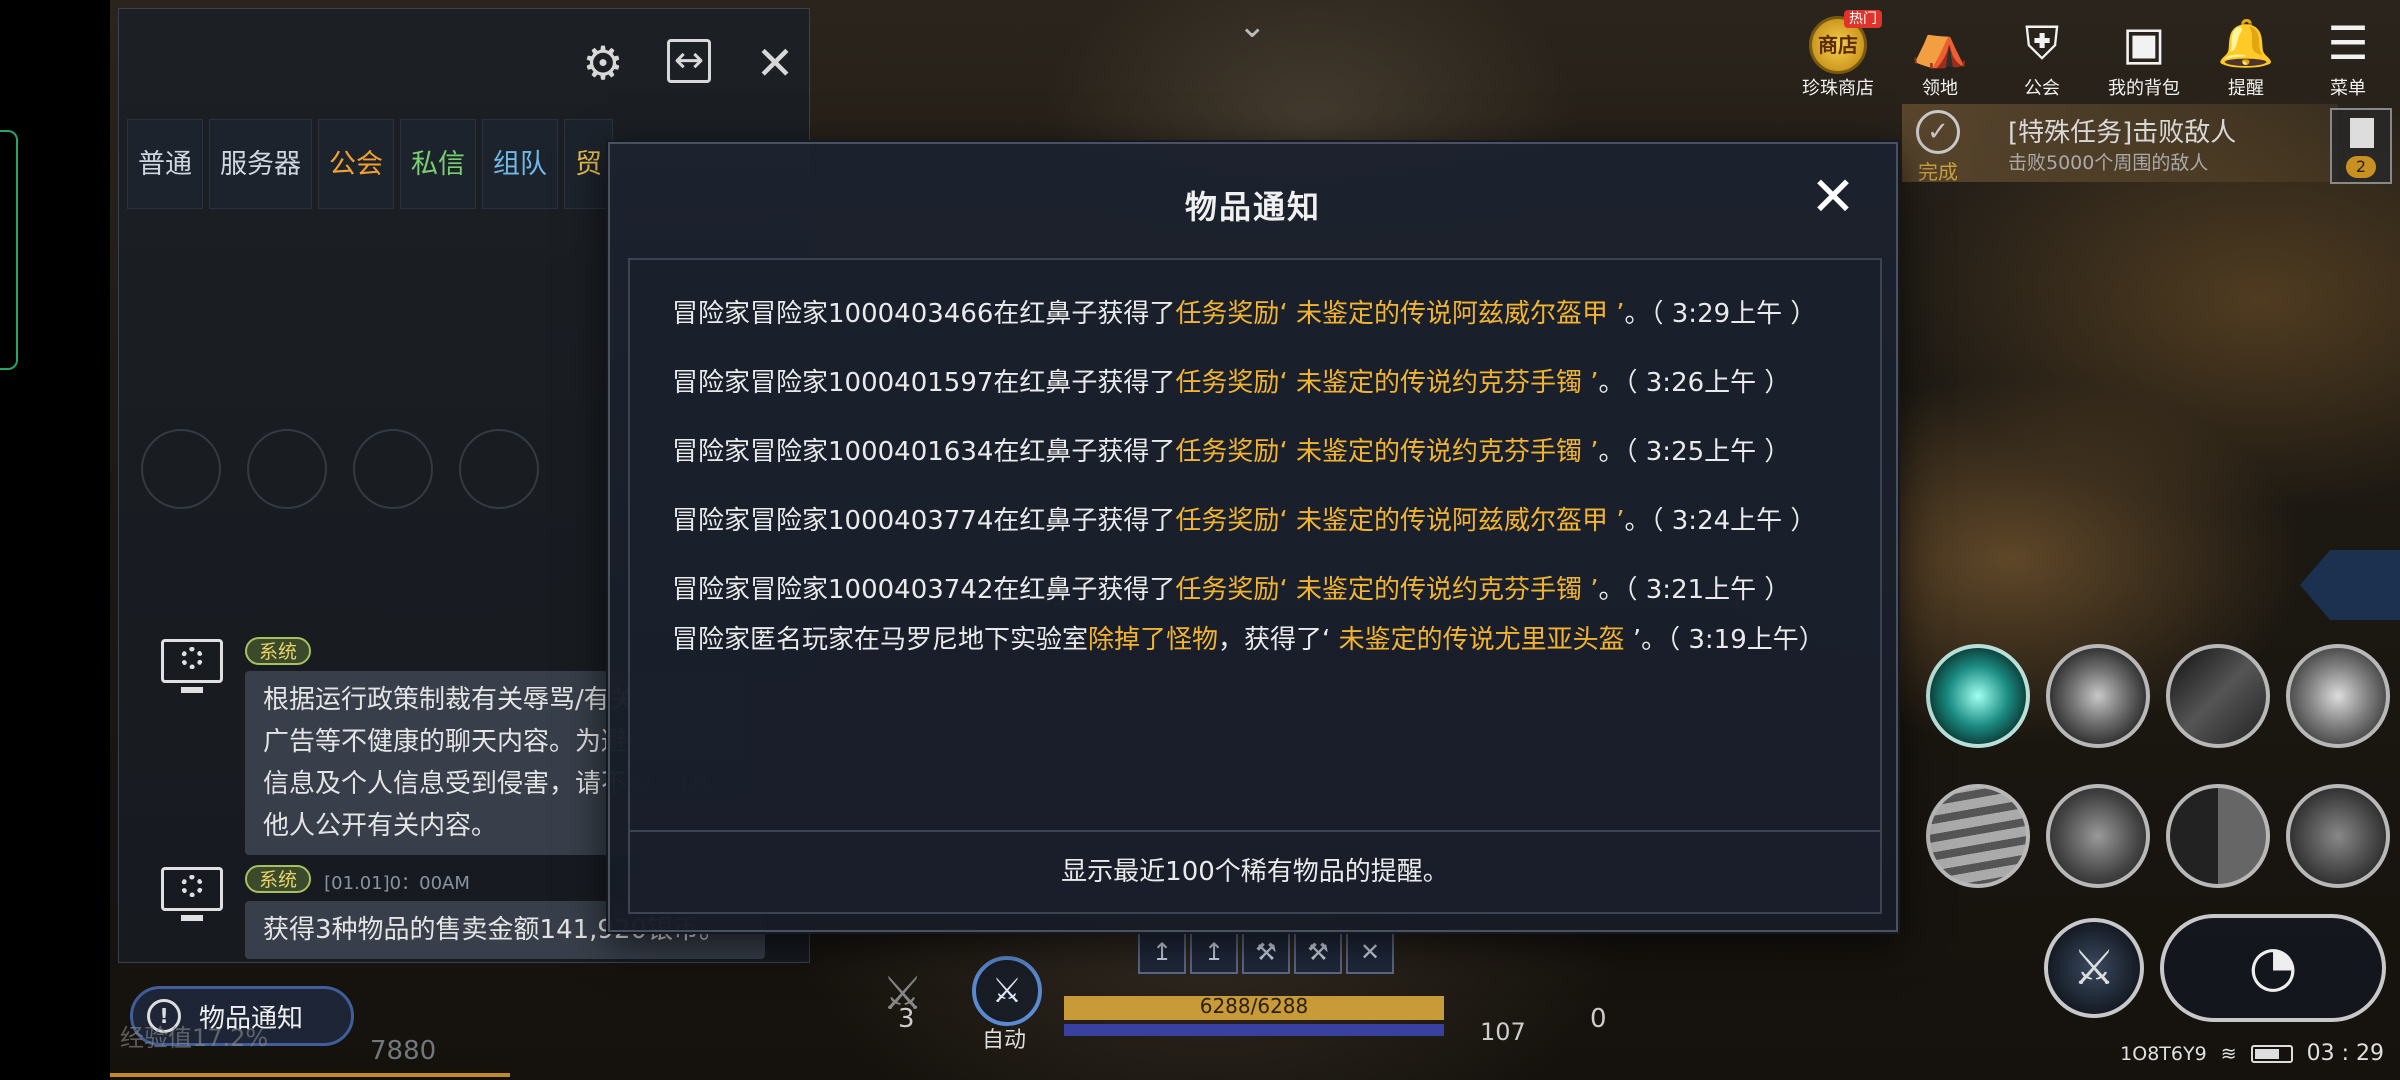 Image resolution: width=2400 pixels, height=1080 pixels. What do you see at coordinates (2122, 133) in the screenshot?
I see `quest-title: [特殊任务]击败敌人` at bounding box center [2122, 133].